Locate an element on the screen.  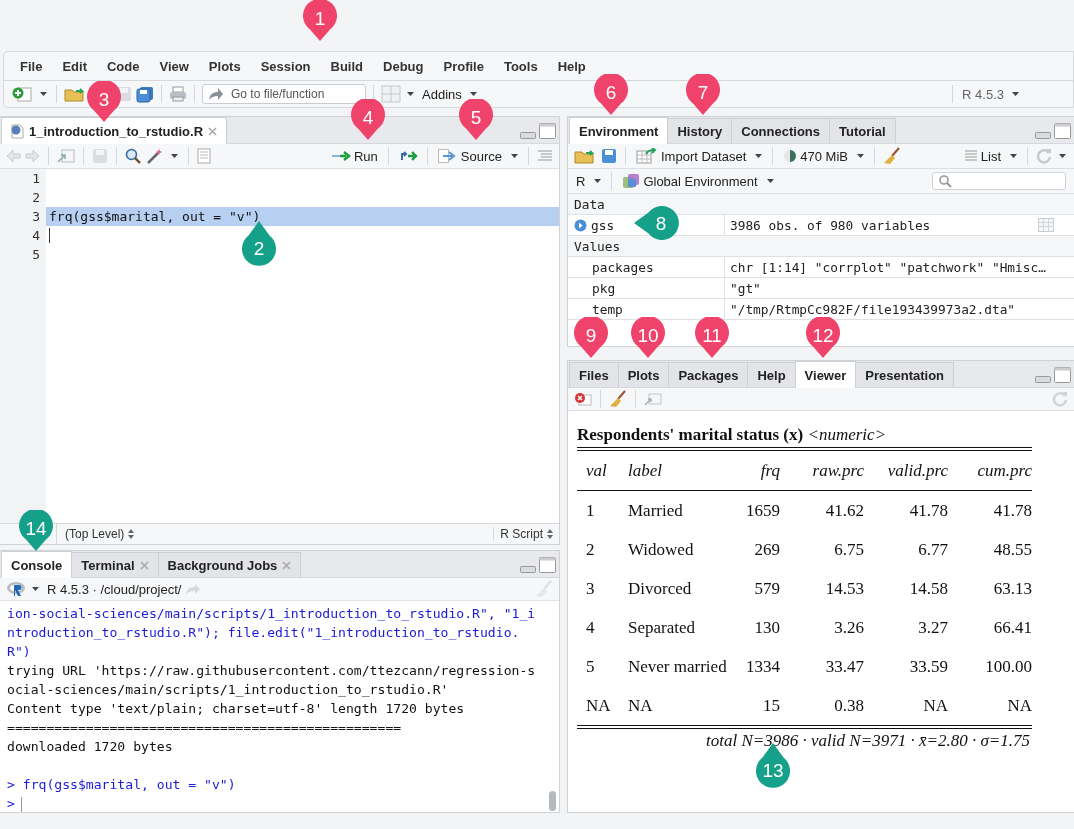
menu-item: Edit is located at coordinates (74, 66).